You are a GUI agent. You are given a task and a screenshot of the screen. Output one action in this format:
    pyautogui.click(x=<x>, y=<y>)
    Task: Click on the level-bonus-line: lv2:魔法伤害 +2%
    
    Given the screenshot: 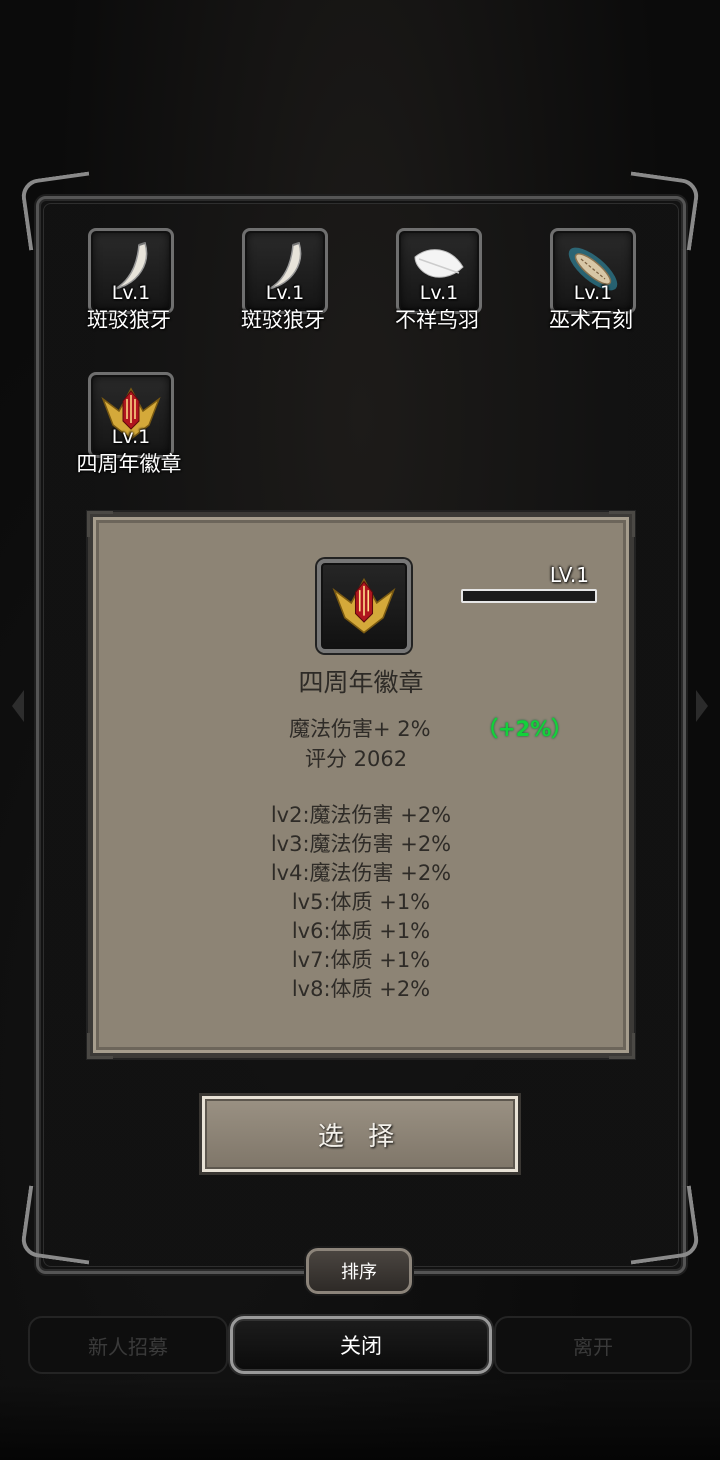 What is the action you would take?
    pyautogui.click(x=361, y=815)
    